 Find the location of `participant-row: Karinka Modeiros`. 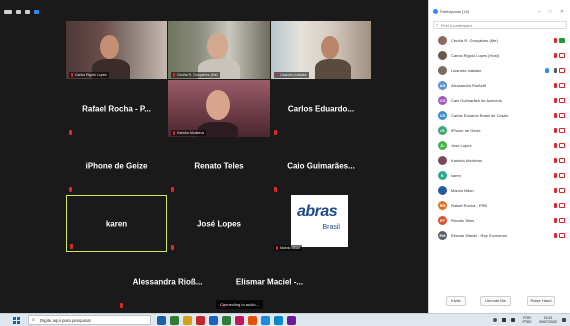

participant-row: Karinka Modeiros is located at coordinates (499, 160).